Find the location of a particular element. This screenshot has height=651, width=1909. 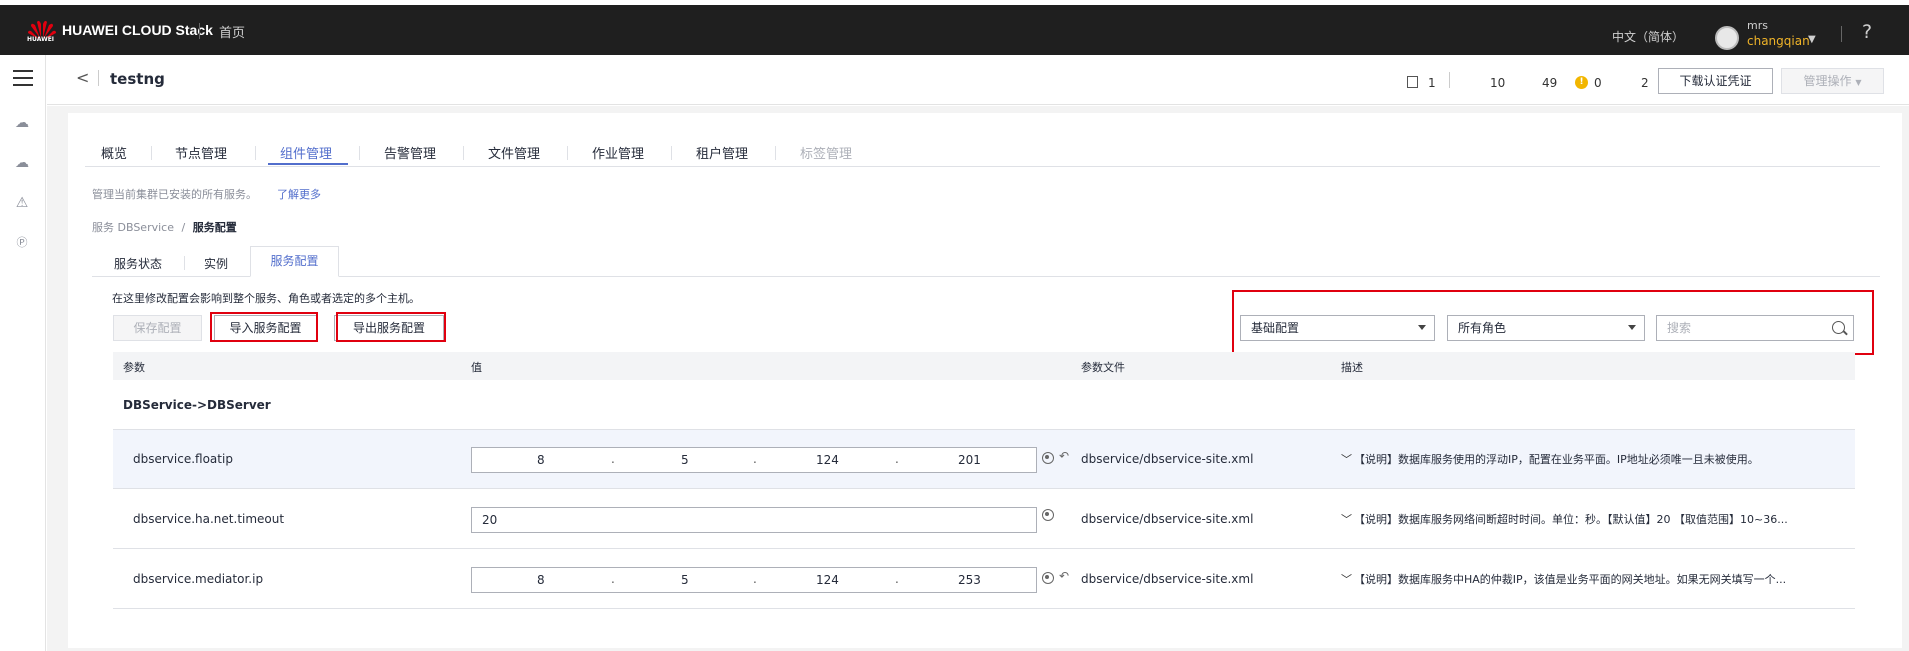

active-tab-indicator is located at coordinates (308, 164).